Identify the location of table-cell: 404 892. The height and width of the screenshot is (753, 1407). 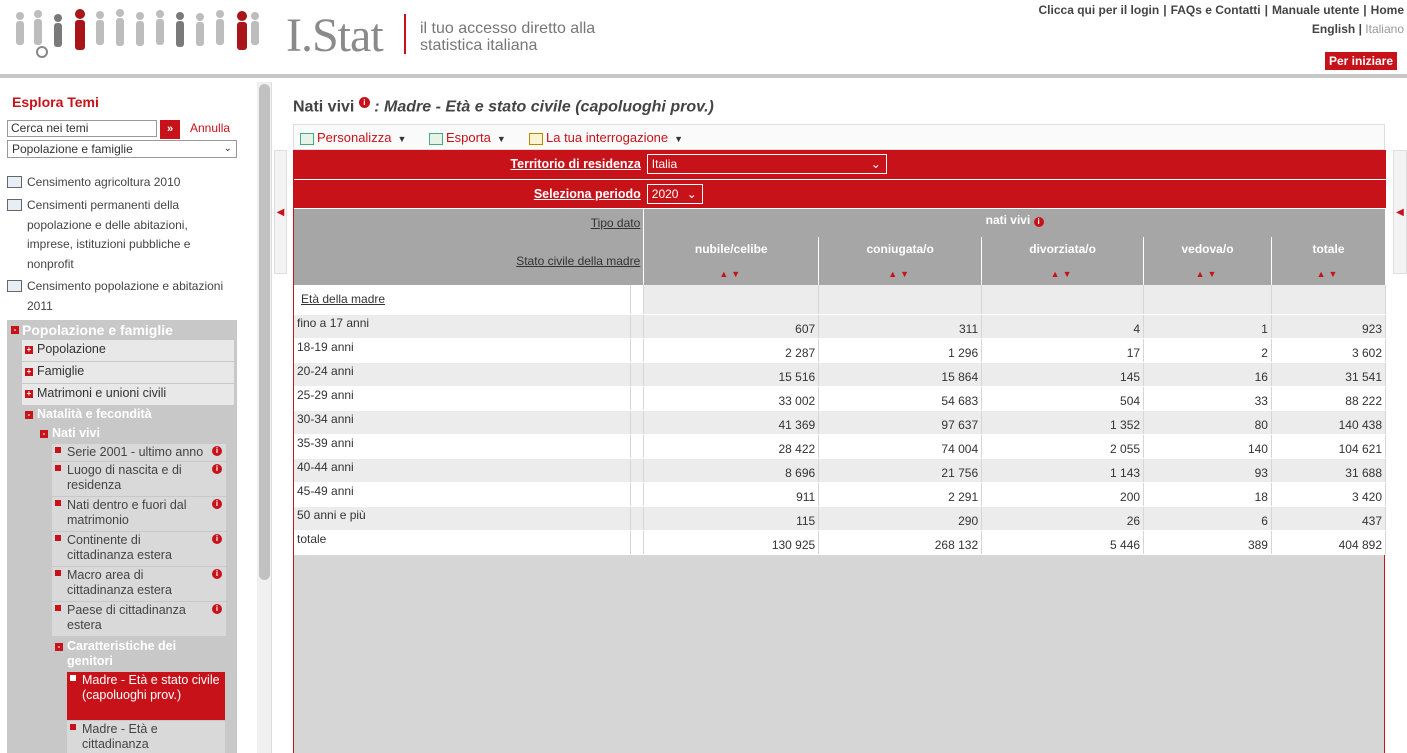
(1329, 542).